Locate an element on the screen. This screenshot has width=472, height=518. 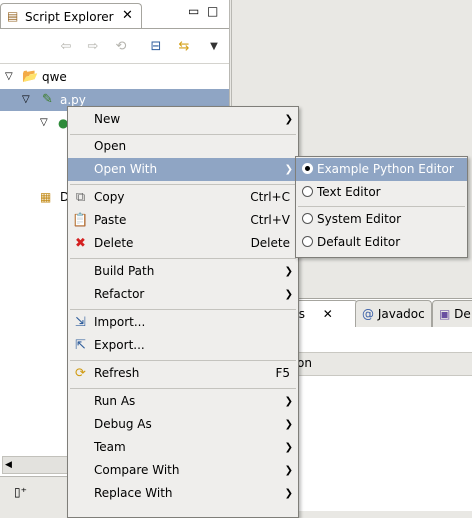
menu-item-label: Open is located at coordinates (110, 146).